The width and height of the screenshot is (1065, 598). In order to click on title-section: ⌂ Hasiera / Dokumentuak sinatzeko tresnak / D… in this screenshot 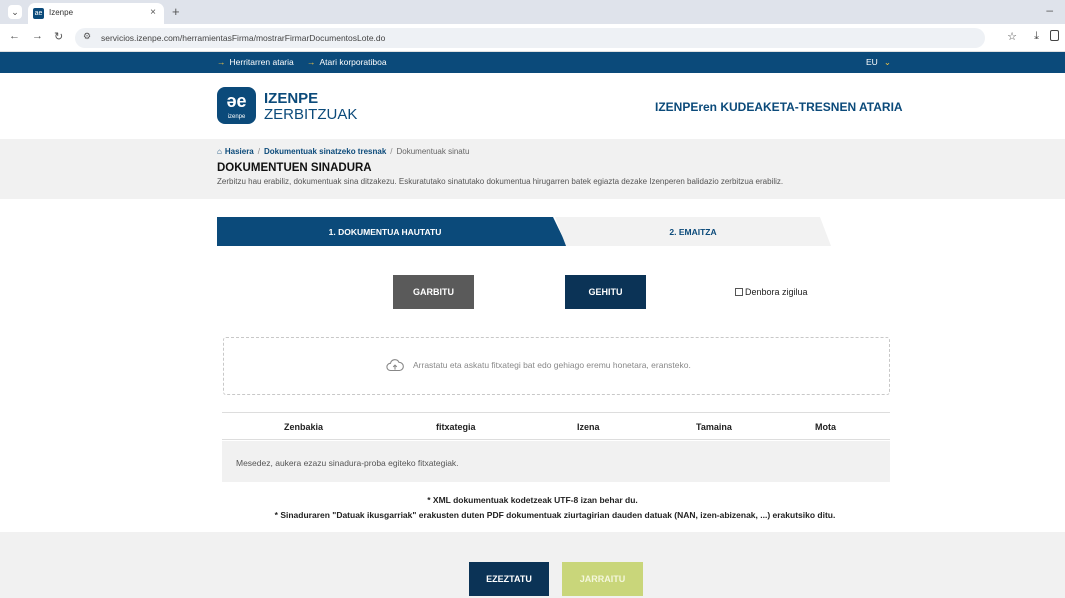, I will do `click(532, 169)`.